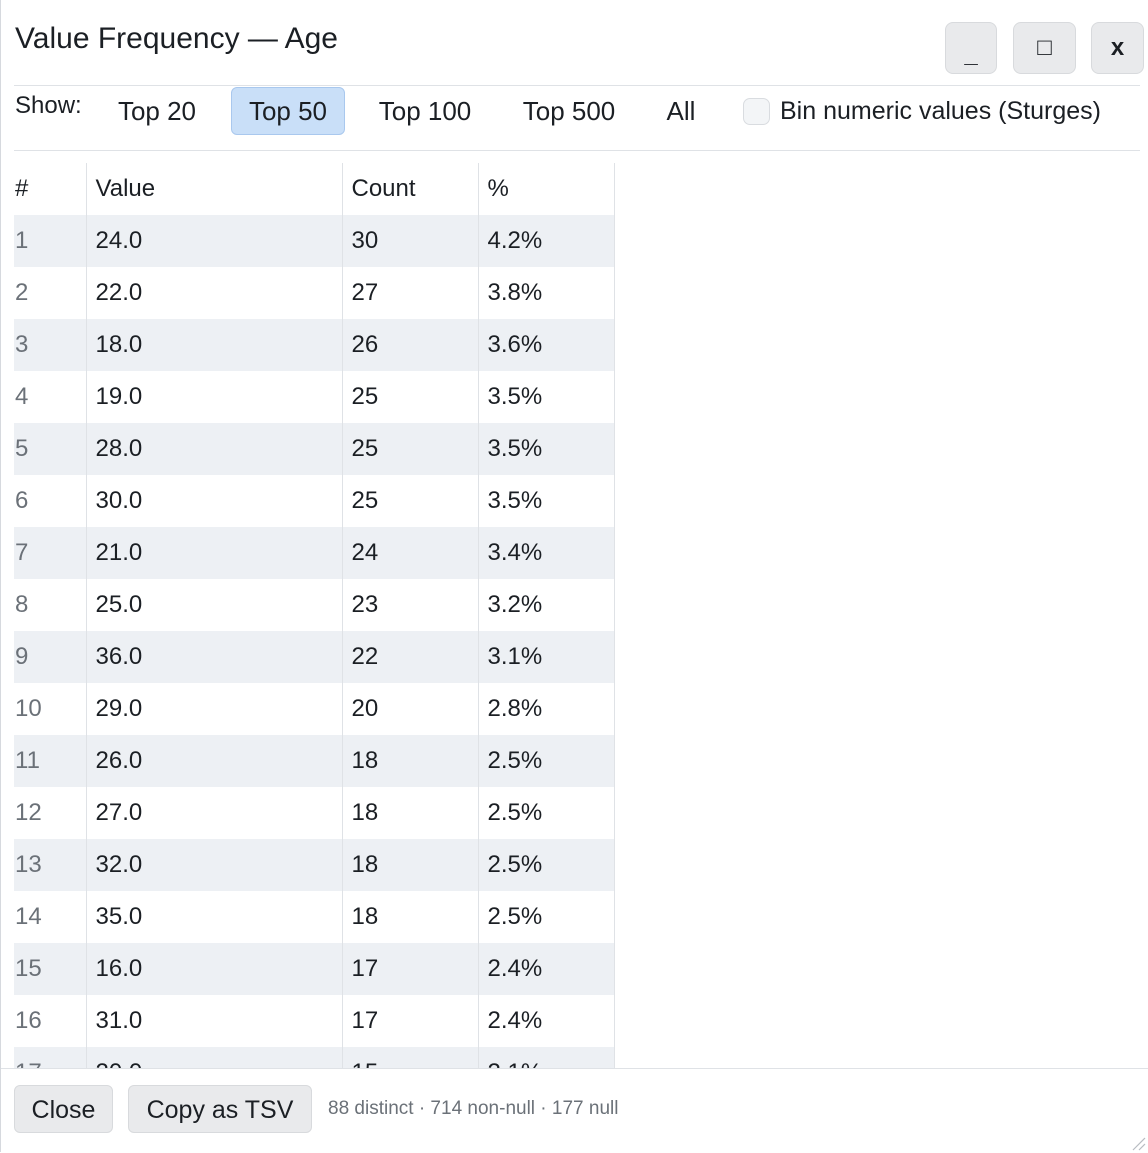  Describe the element at coordinates (50, 761) in the screenshot. I see `row-index: 11` at that location.